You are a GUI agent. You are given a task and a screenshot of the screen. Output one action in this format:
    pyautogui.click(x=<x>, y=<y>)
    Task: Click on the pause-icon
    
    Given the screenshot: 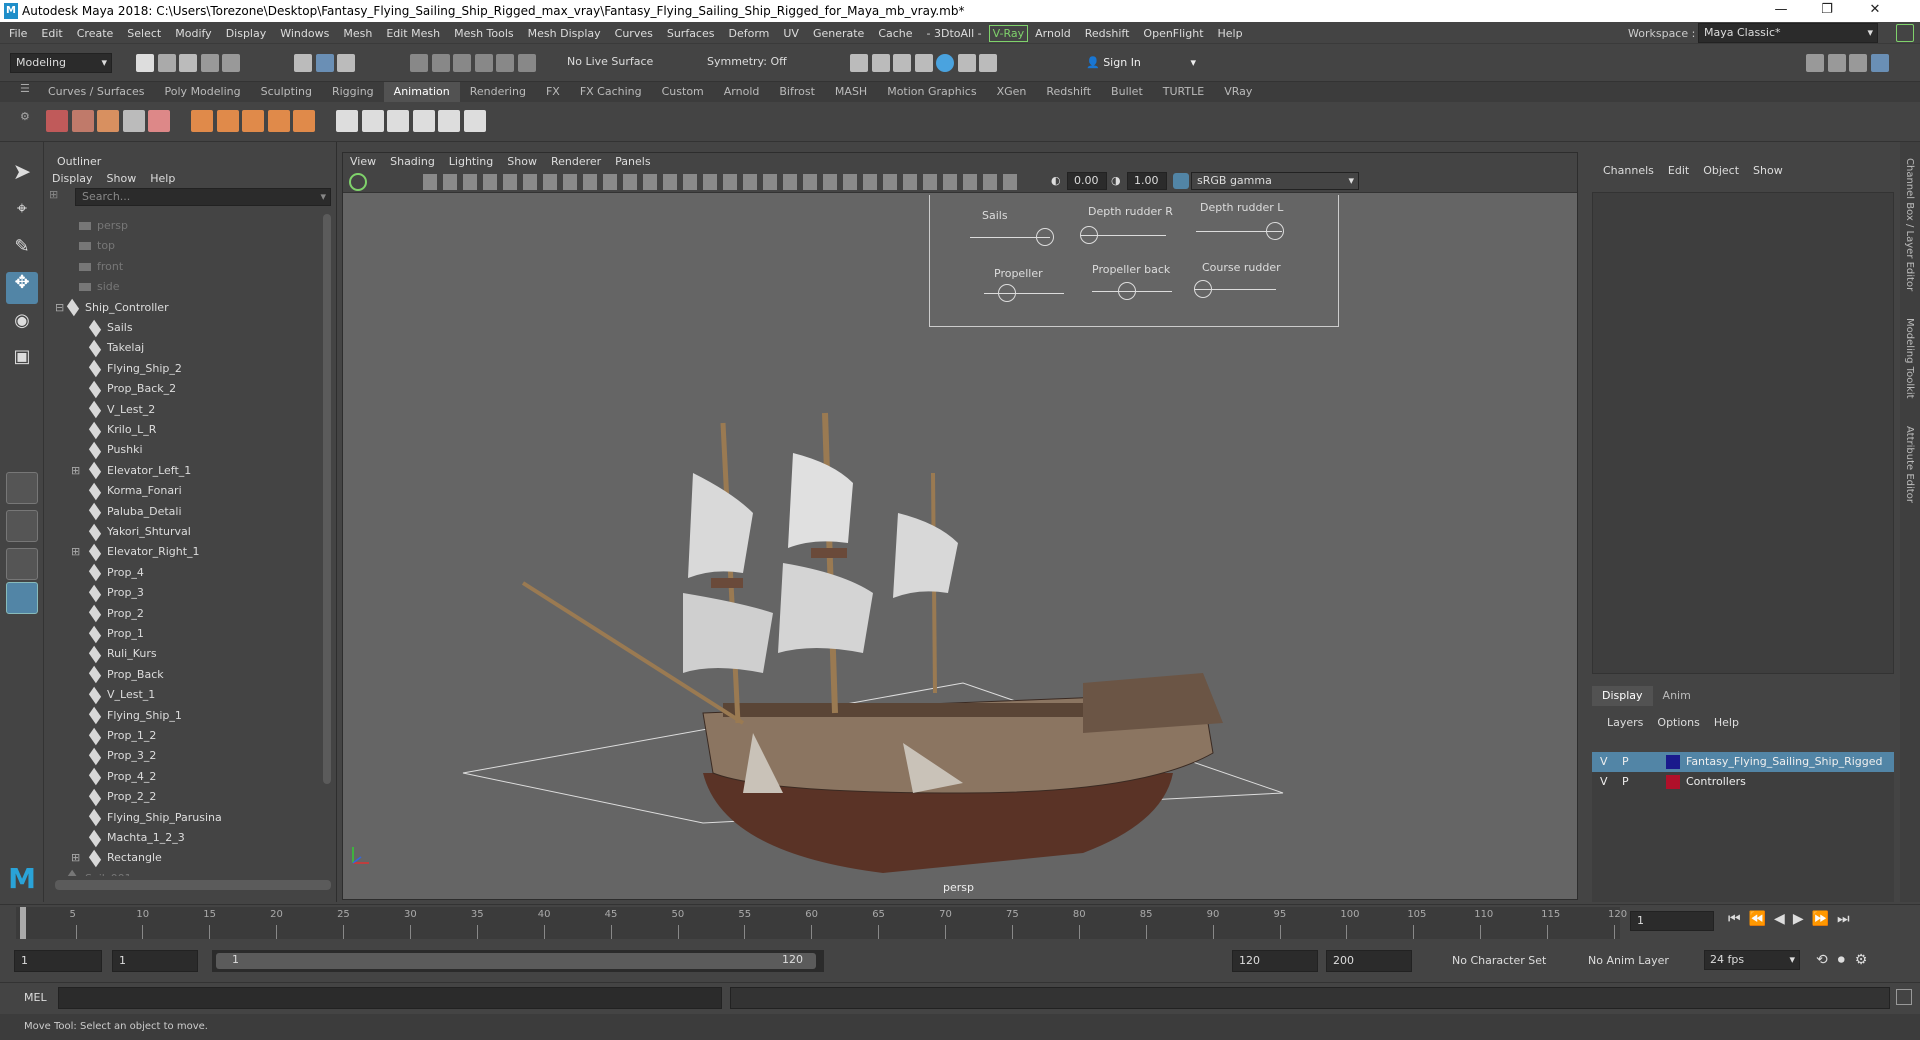 What is the action you would take?
    pyautogui.click(x=988, y=63)
    